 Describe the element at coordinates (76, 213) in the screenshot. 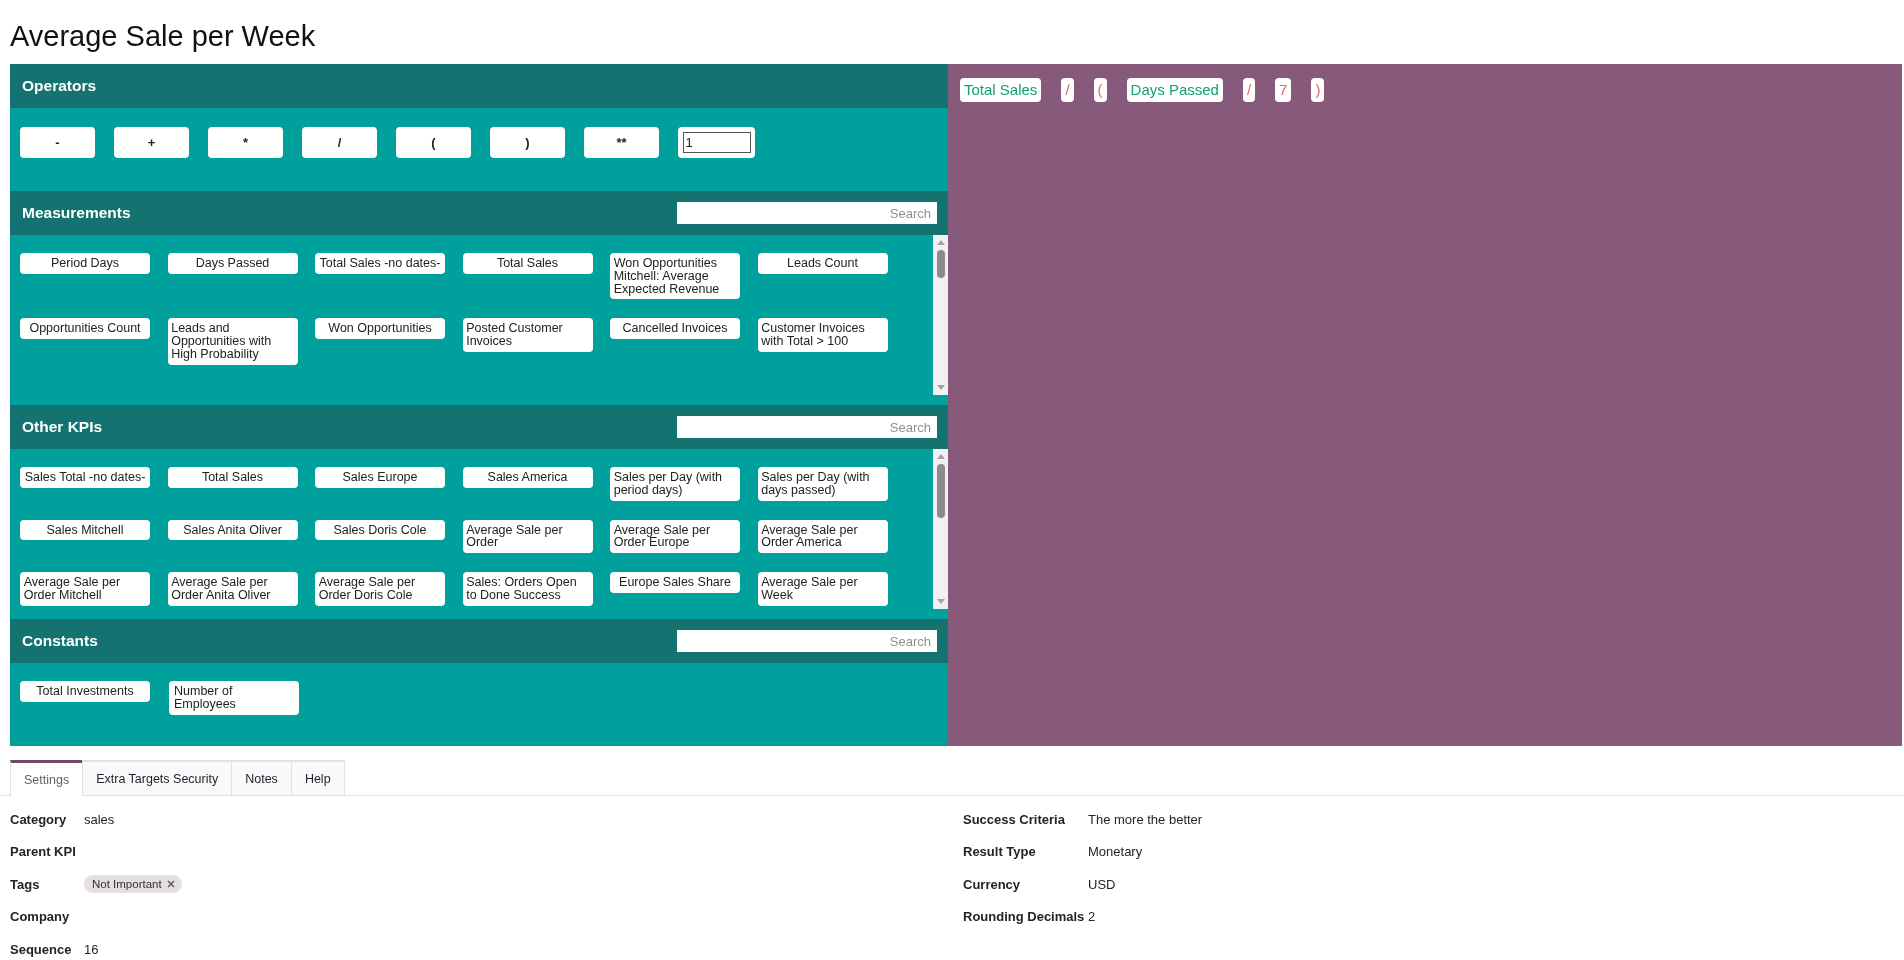

I see `section-title: Measurements` at that location.